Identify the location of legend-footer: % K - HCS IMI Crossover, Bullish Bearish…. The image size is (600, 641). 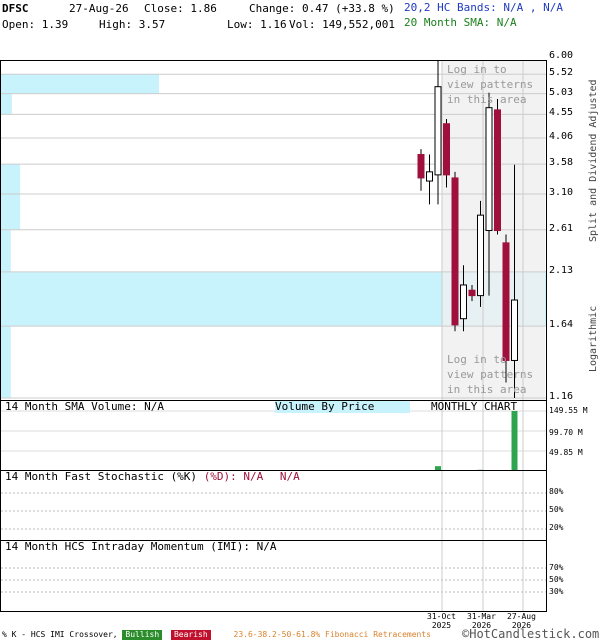
(216, 635).